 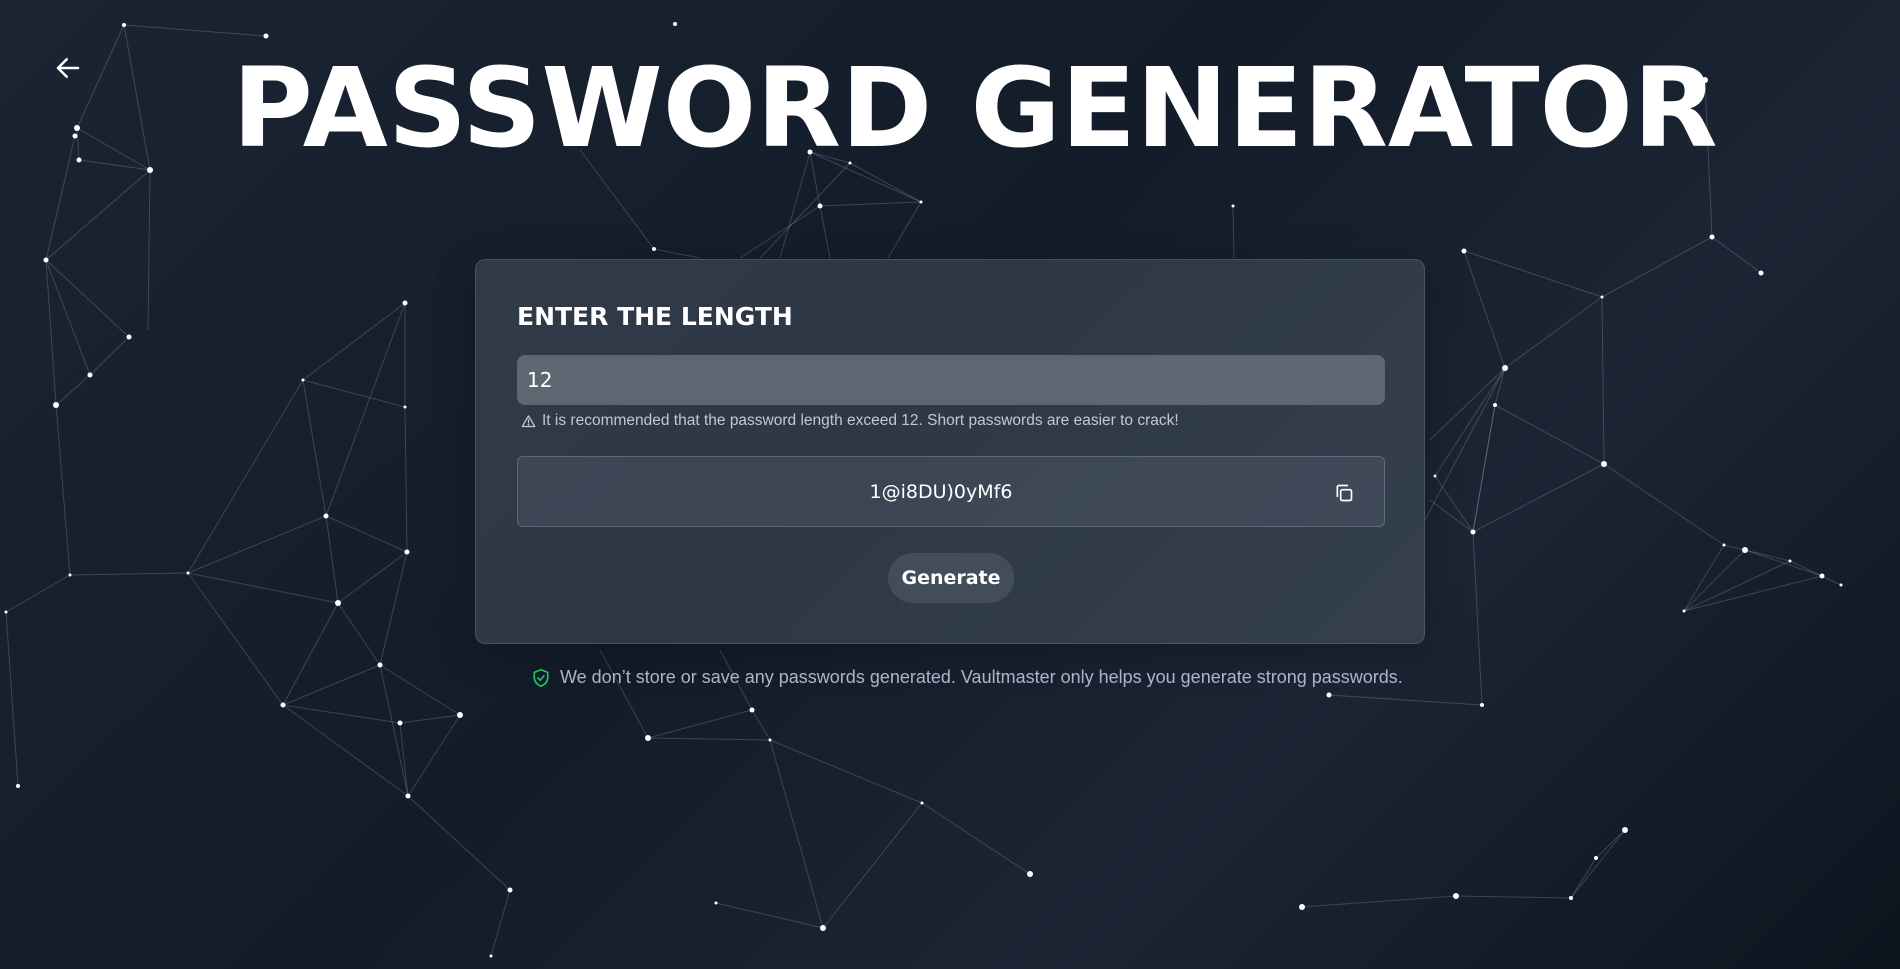 I want to click on generated-password-box: 1@i8DU)0yMf6, so click(x=951, y=491).